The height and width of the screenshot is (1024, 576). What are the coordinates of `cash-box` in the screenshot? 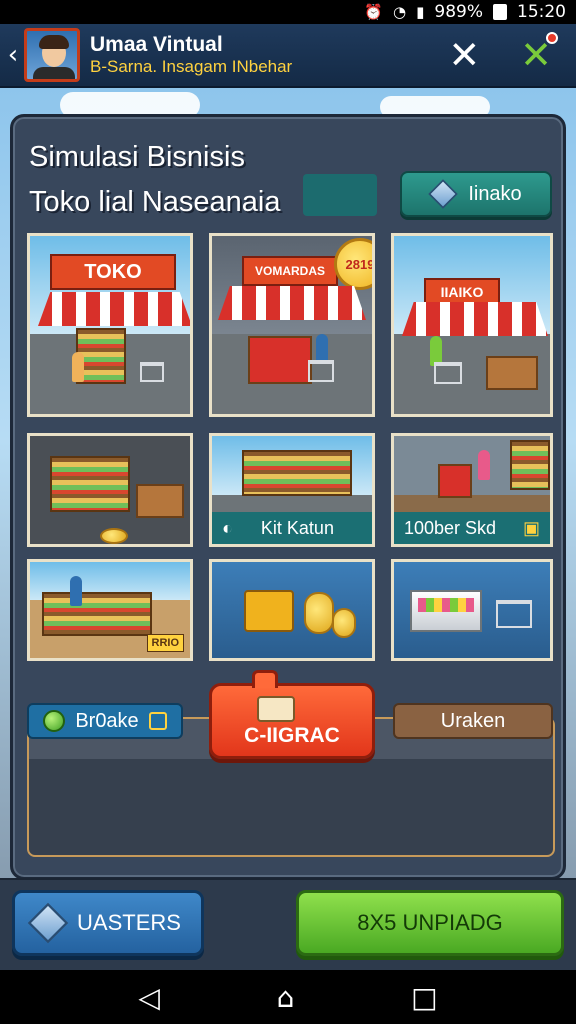 It's located at (269, 611).